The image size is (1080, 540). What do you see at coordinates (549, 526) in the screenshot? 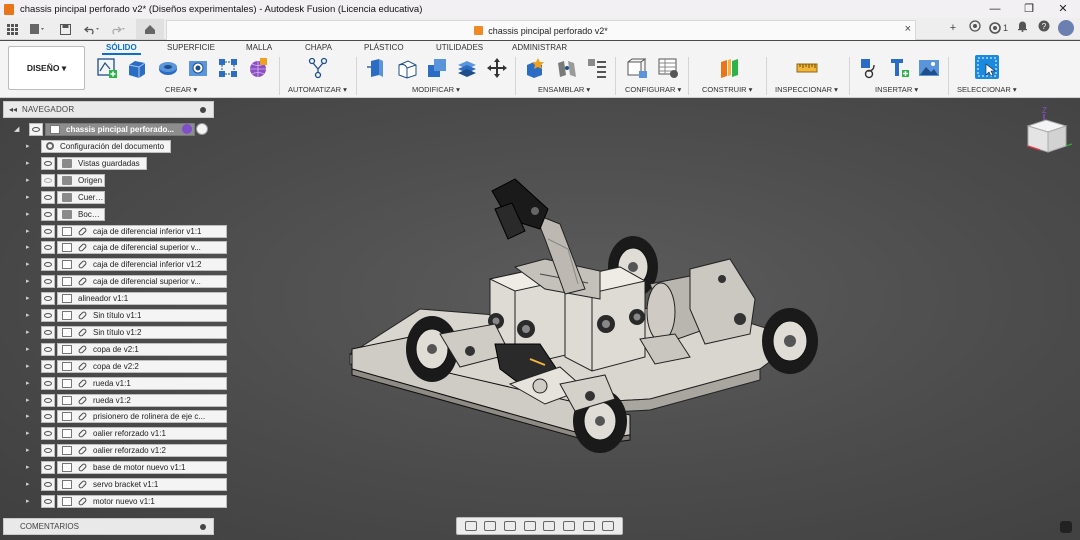
I see `zoom-window-icon` at bounding box center [549, 526].